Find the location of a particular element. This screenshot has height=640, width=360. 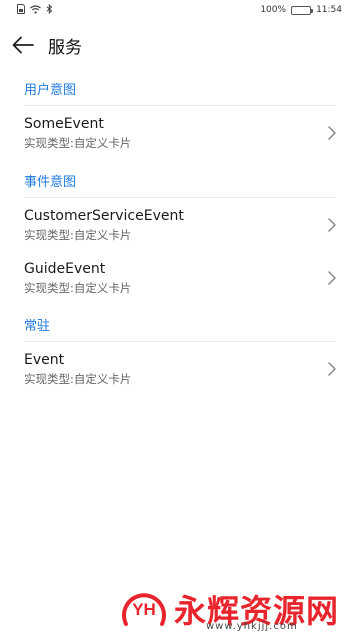

sim-card-icon is located at coordinates (21, 9).